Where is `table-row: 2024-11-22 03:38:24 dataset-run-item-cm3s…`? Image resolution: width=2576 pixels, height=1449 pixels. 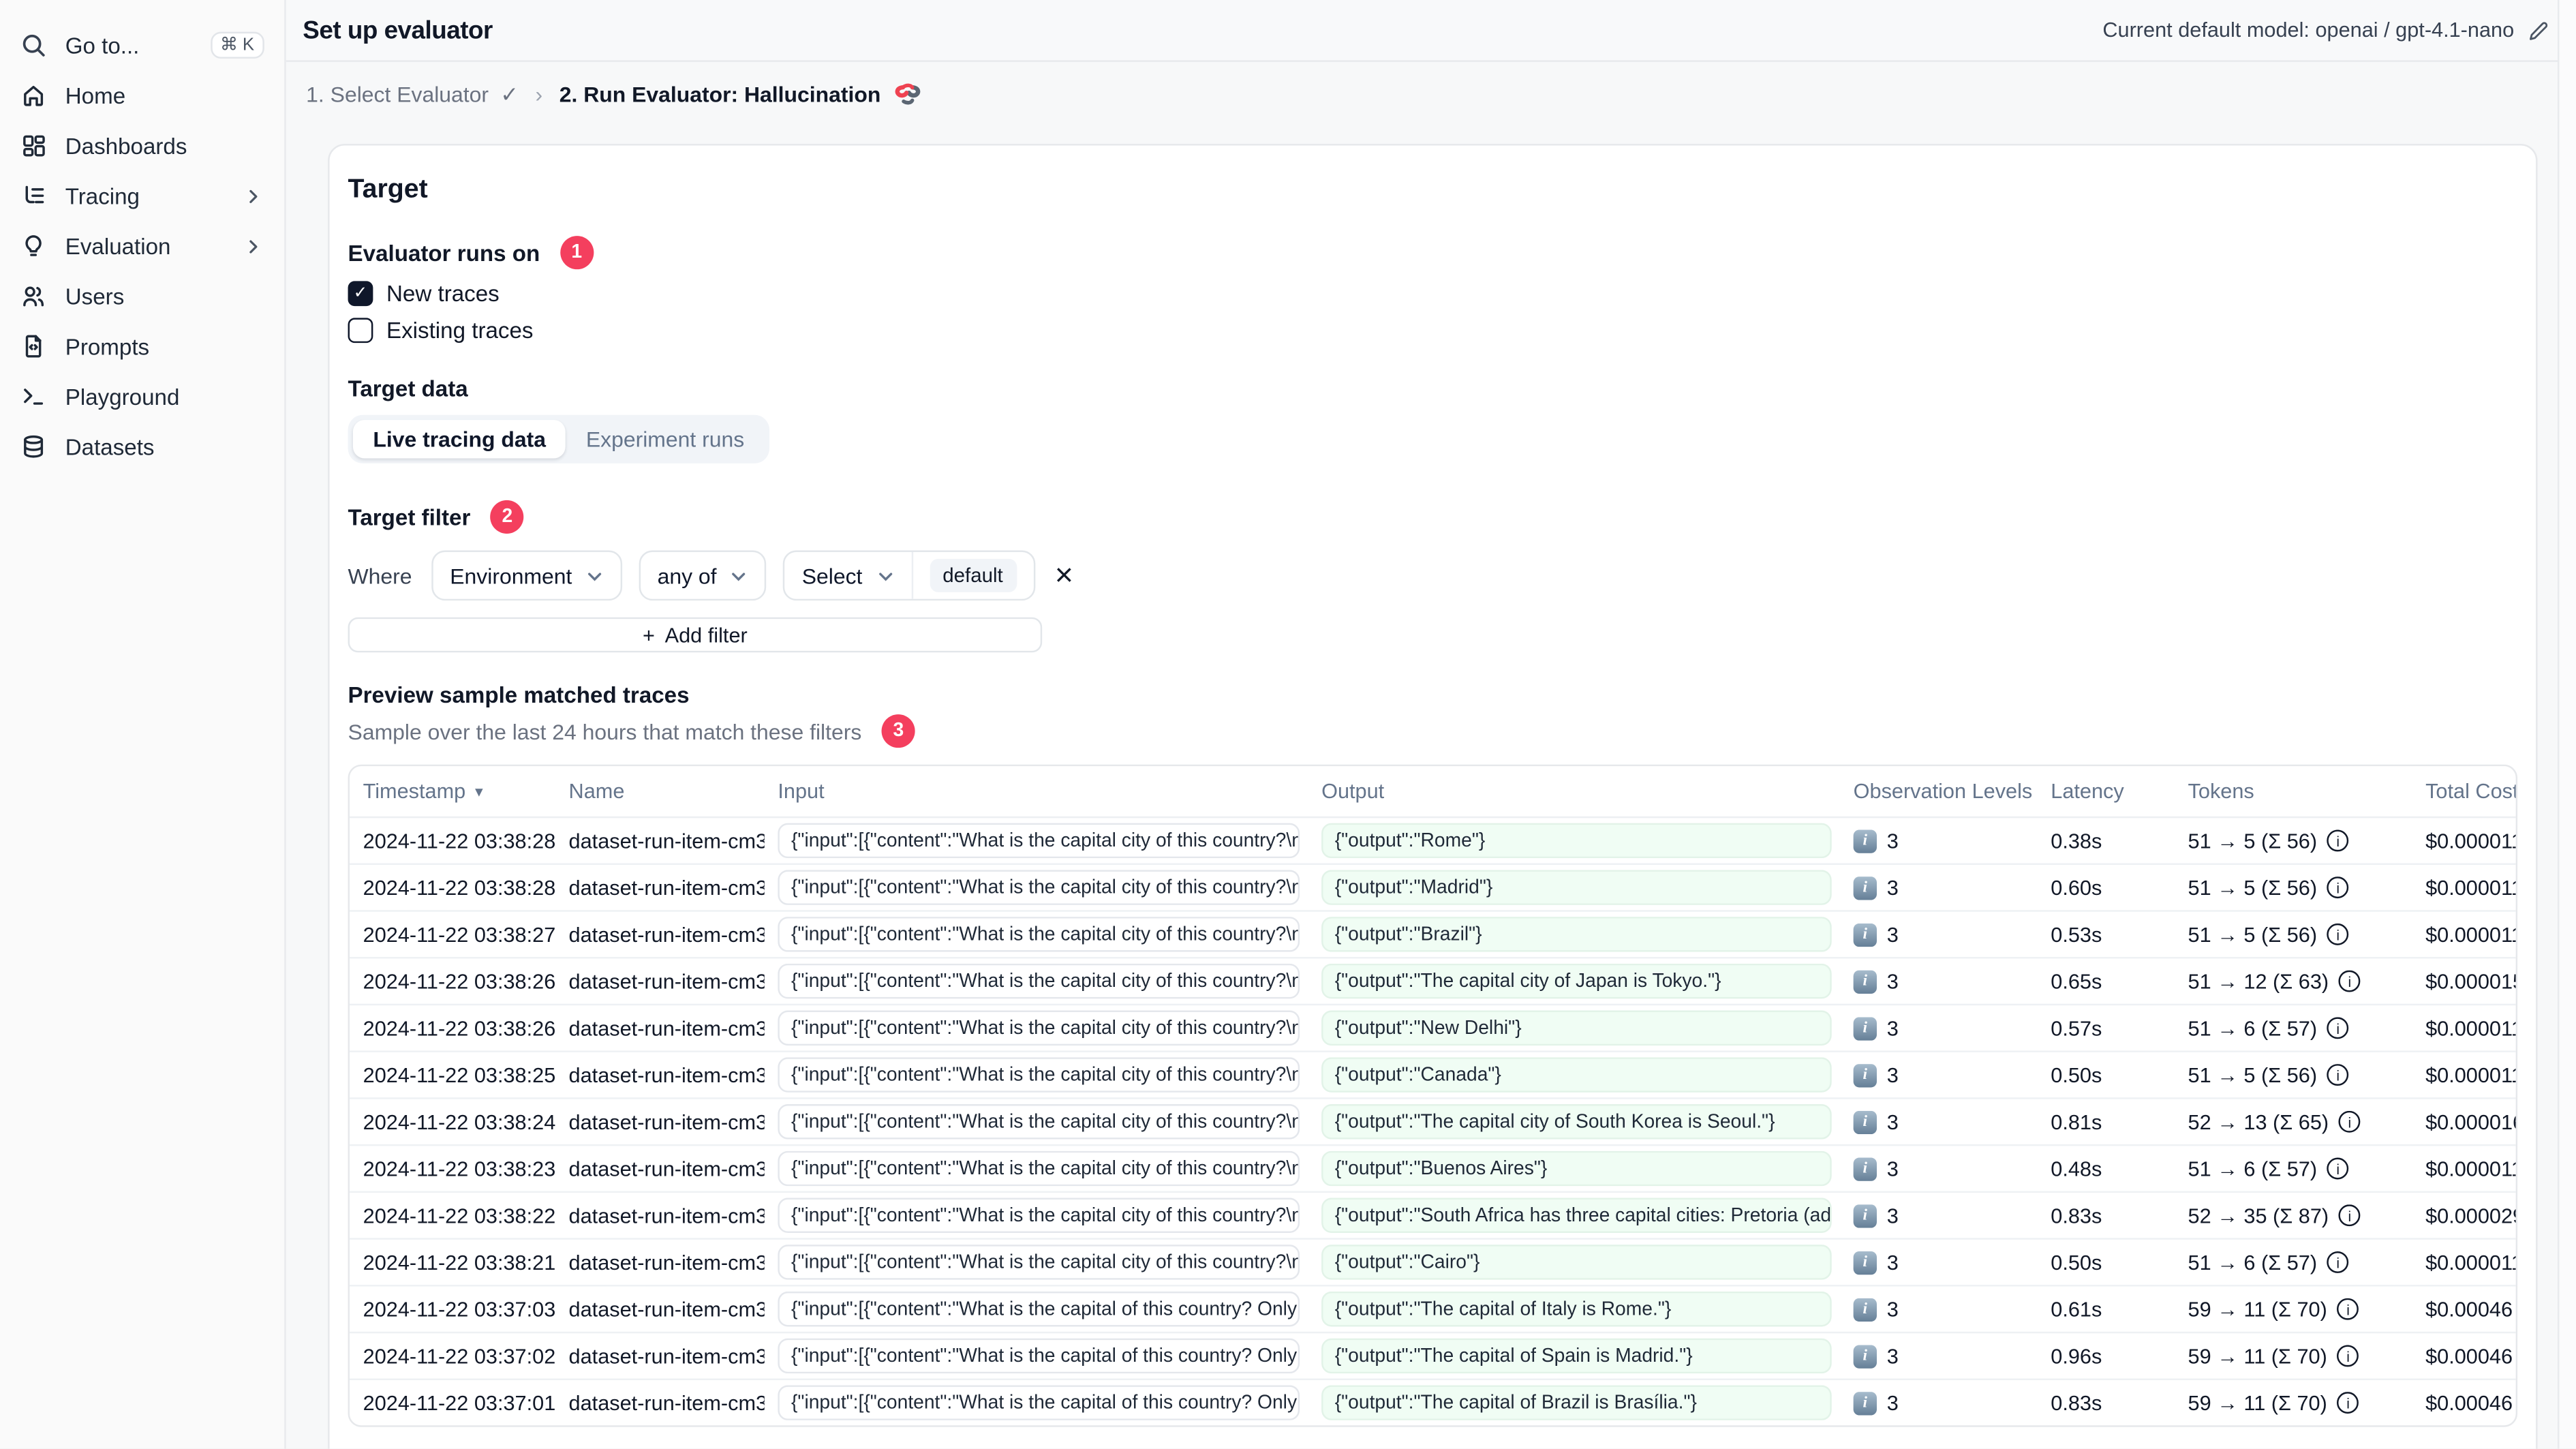
table-row: 2024-11-22 03:38:24 dataset-run-item-cm3s… is located at coordinates (1432, 1120).